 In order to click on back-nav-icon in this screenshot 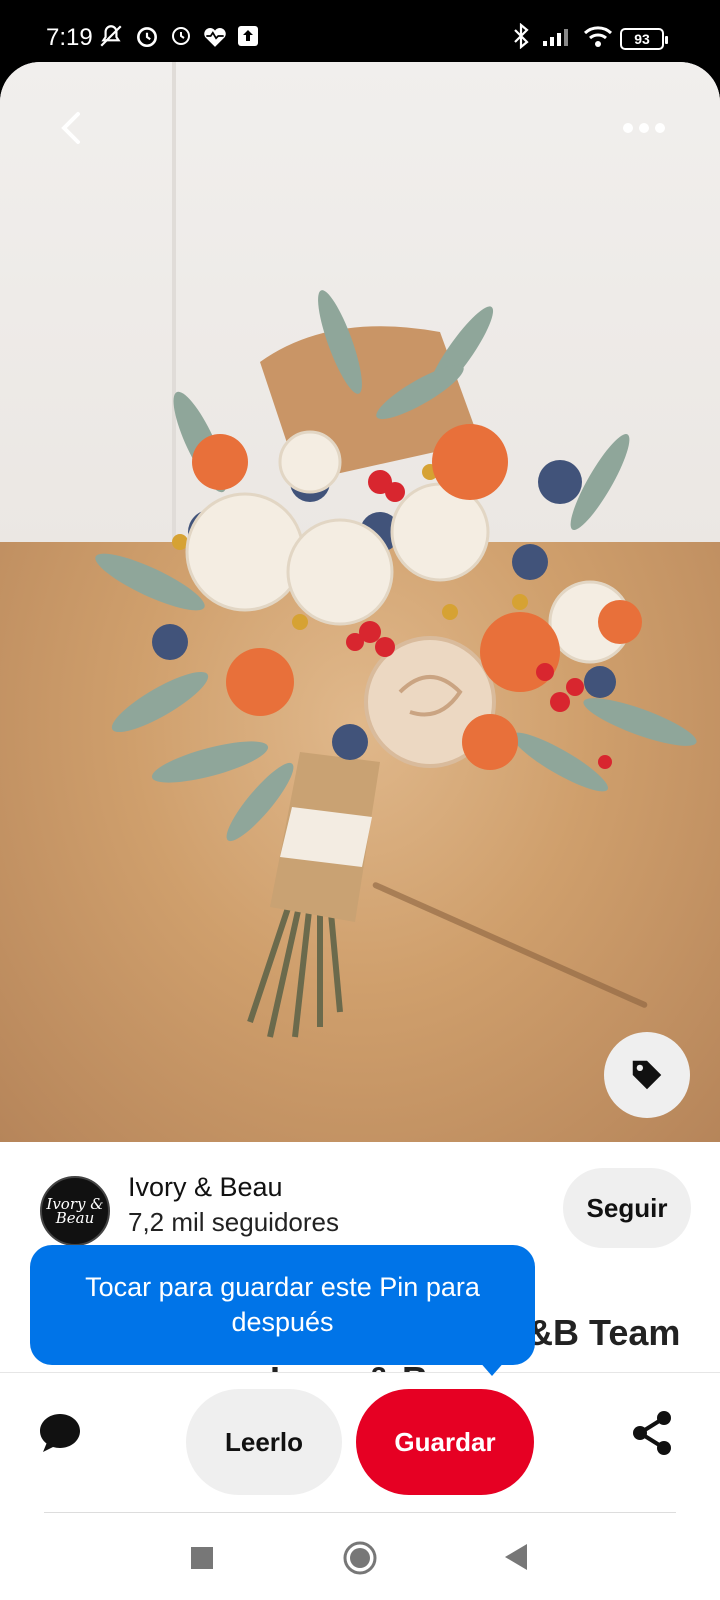, I will do `click(516, 1557)`.